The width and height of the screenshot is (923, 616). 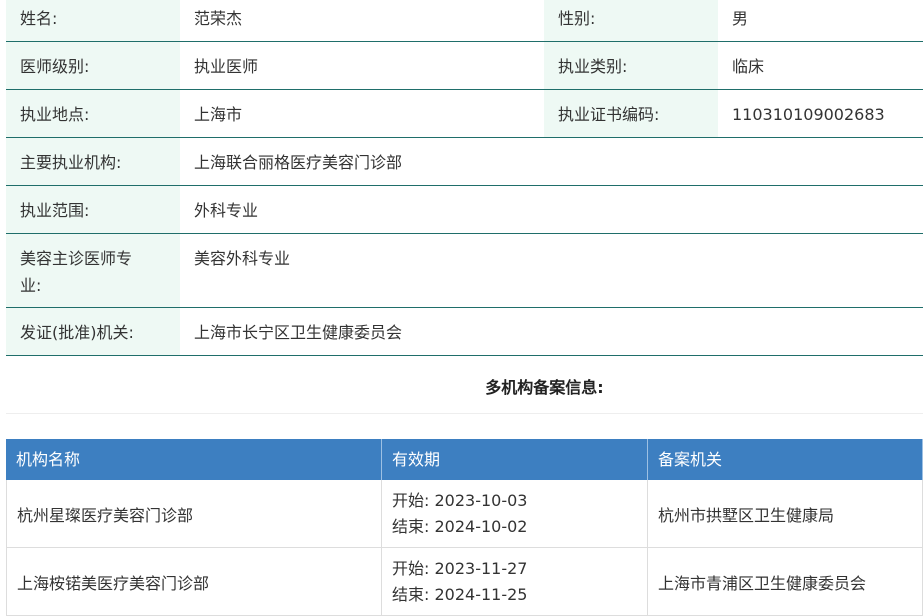 I want to click on info-row-issuer: 发证(批准)机关: 上海市长宁区卫生健康委员会, so click(x=464, y=332).